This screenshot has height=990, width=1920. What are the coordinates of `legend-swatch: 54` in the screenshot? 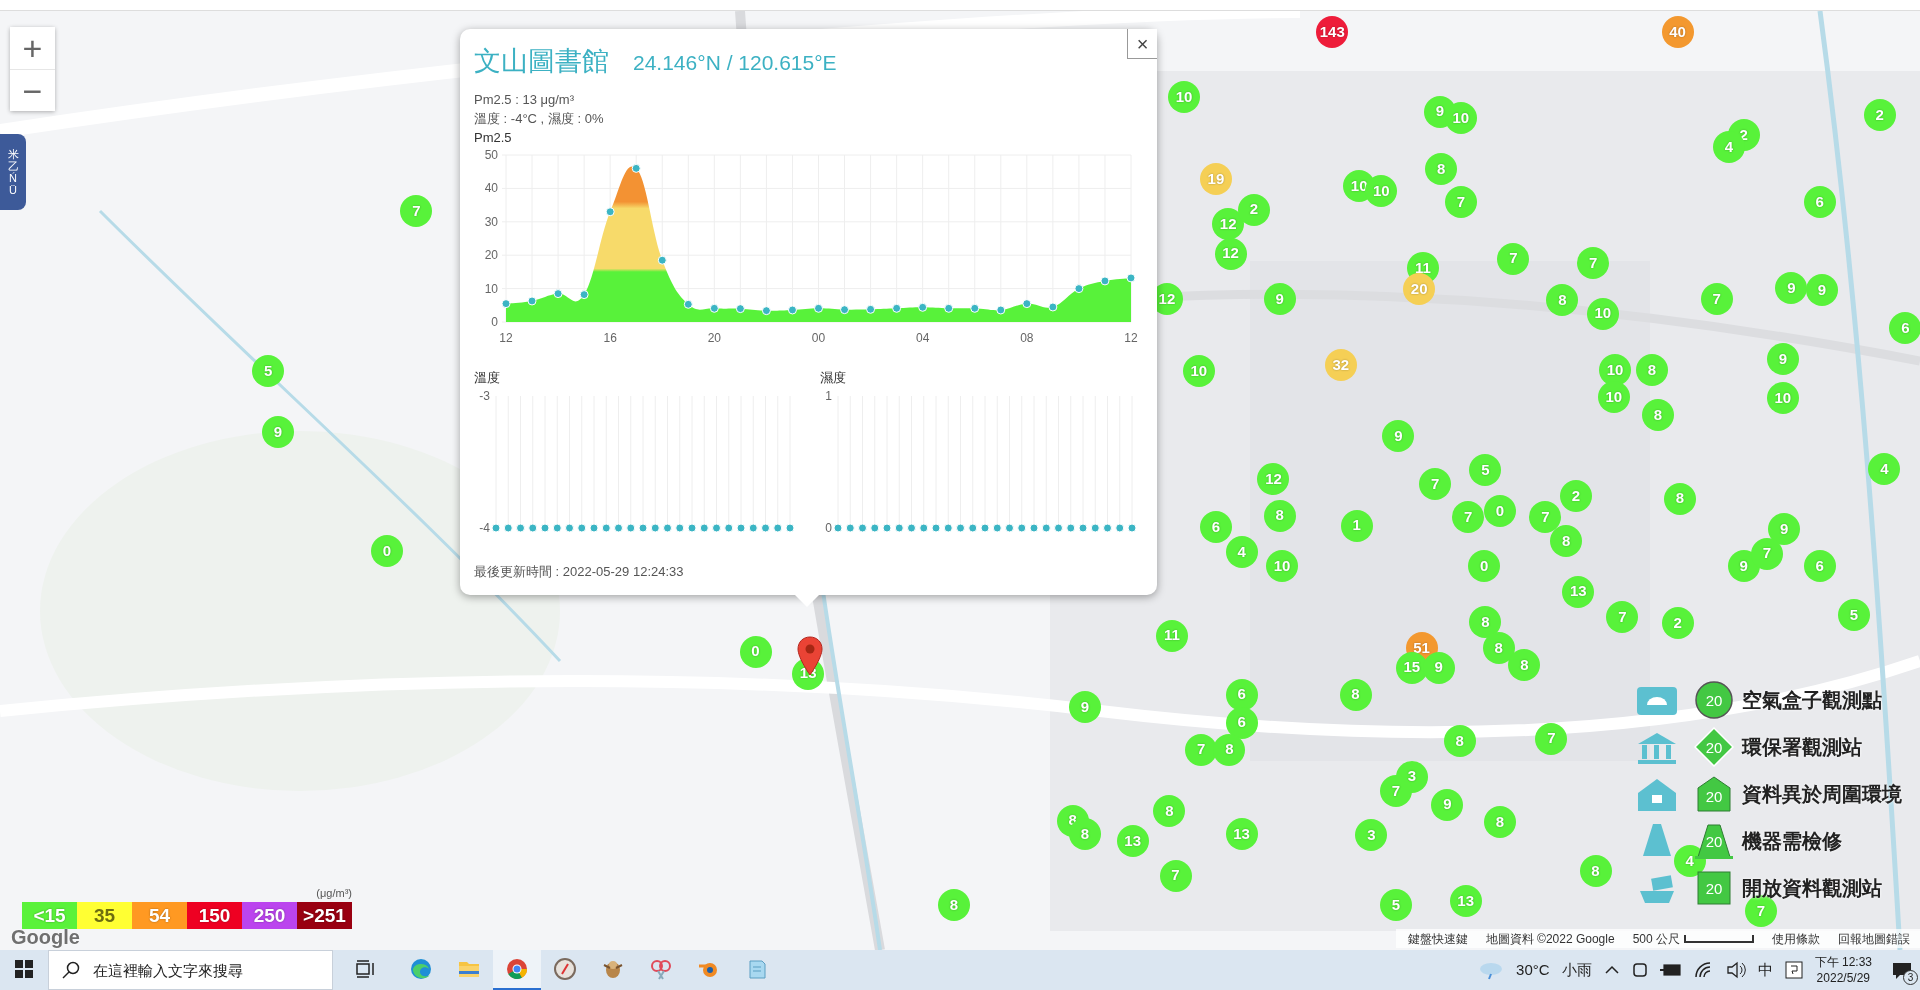 It's located at (159, 915).